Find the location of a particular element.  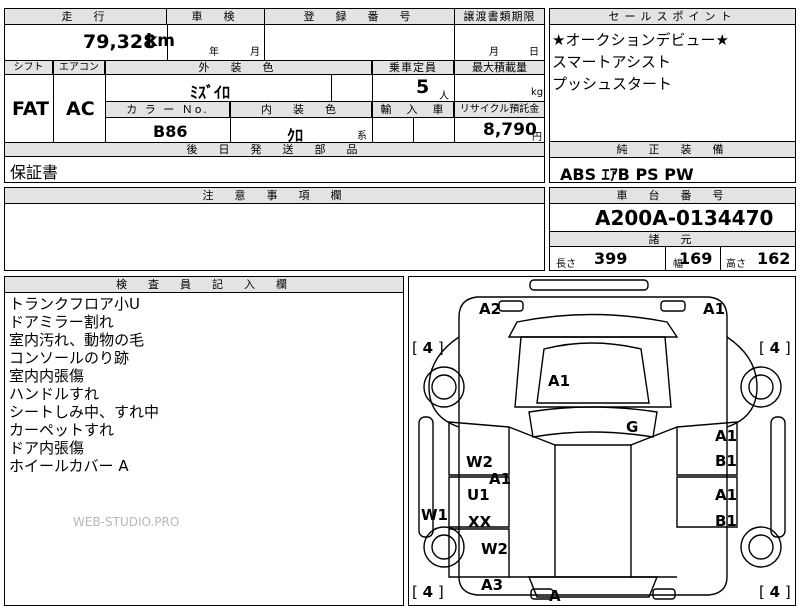

inspector-note: コンソールのり跡 is located at coordinates (69, 358).